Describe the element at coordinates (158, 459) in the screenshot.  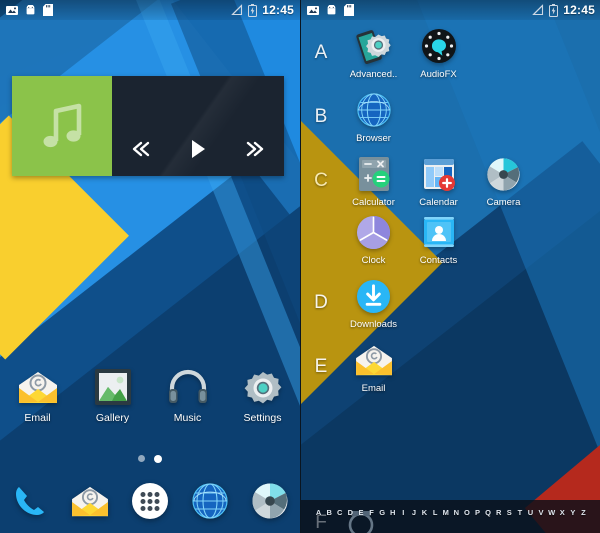
I see `page-dot-active` at that location.